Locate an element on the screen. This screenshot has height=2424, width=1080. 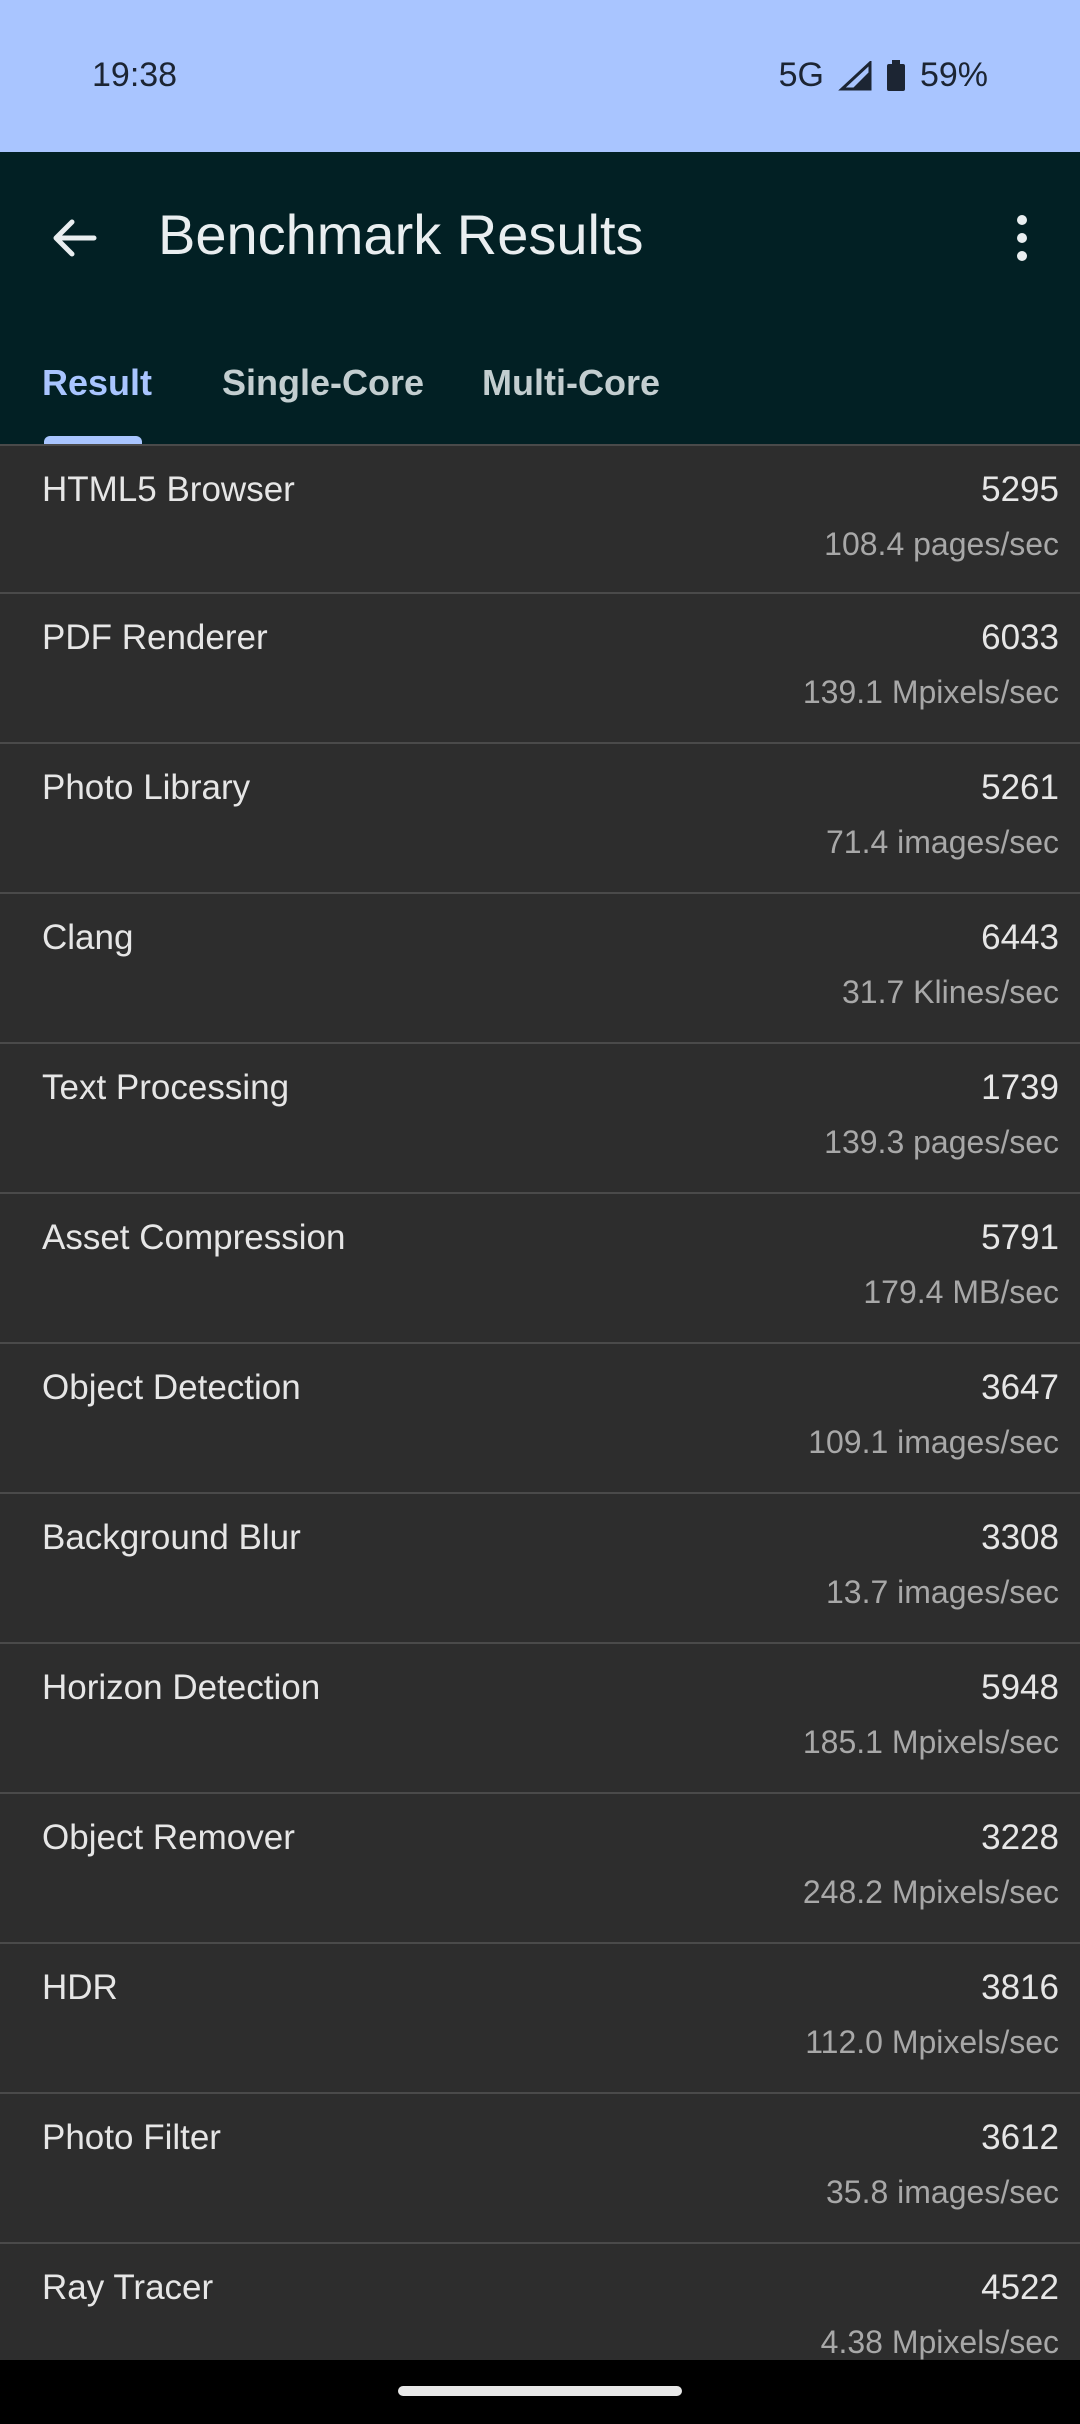
benchmark-name: Ray Tracer is located at coordinates (128, 2287).